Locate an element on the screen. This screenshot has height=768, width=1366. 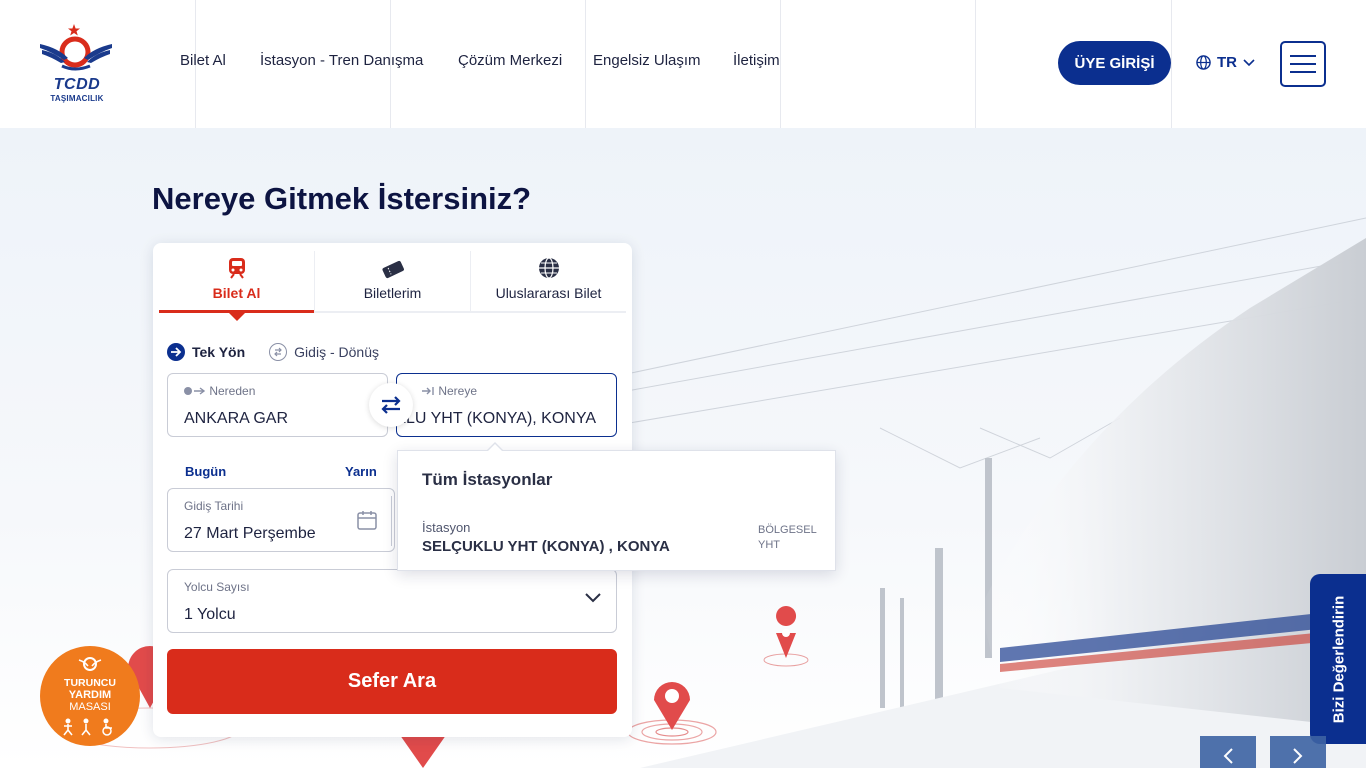
logo-subtext: TAŞIMACILIK is located at coordinates (77, 98).